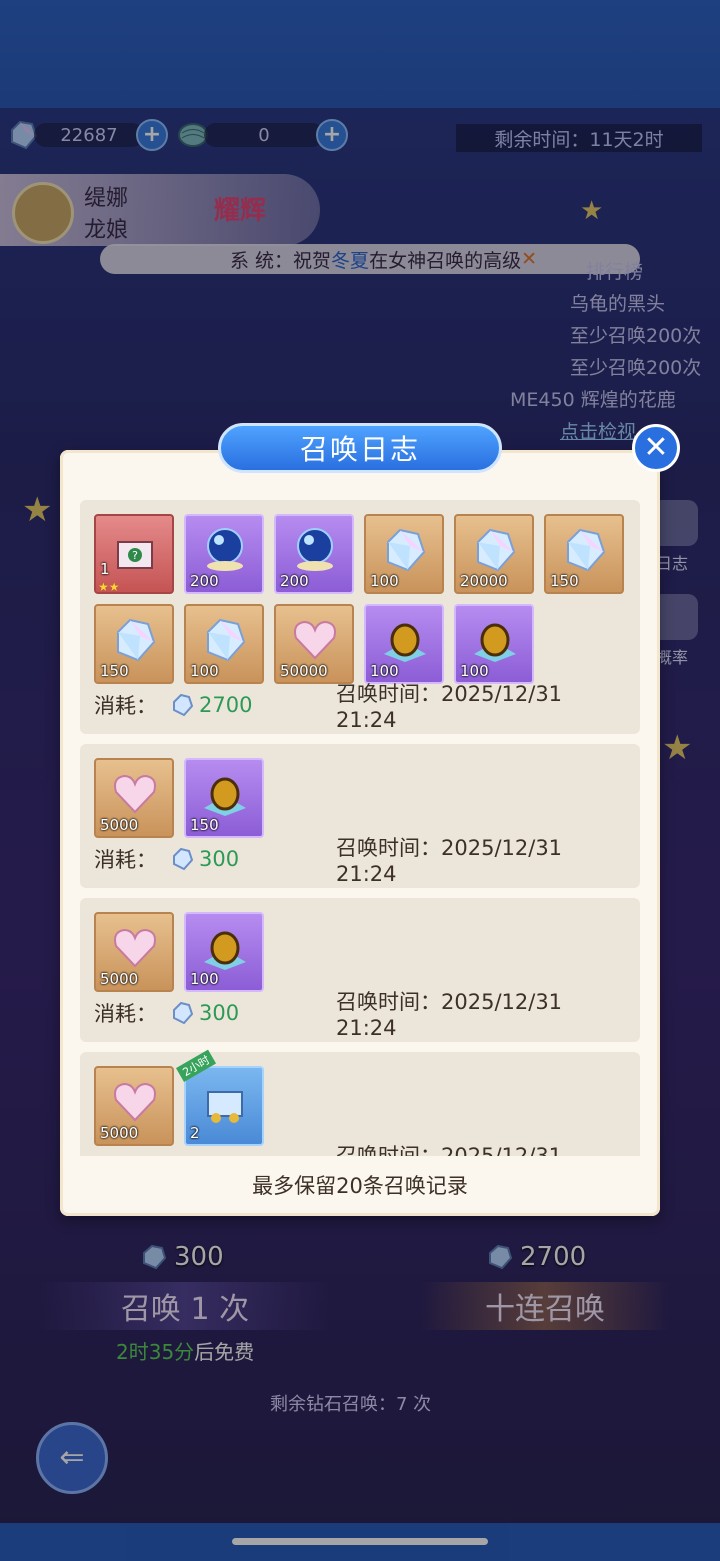 The height and width of the screenshot is (1561, 720). I want to click on reward-item-gift-box: ? 1 ★★, so click(134, 554).